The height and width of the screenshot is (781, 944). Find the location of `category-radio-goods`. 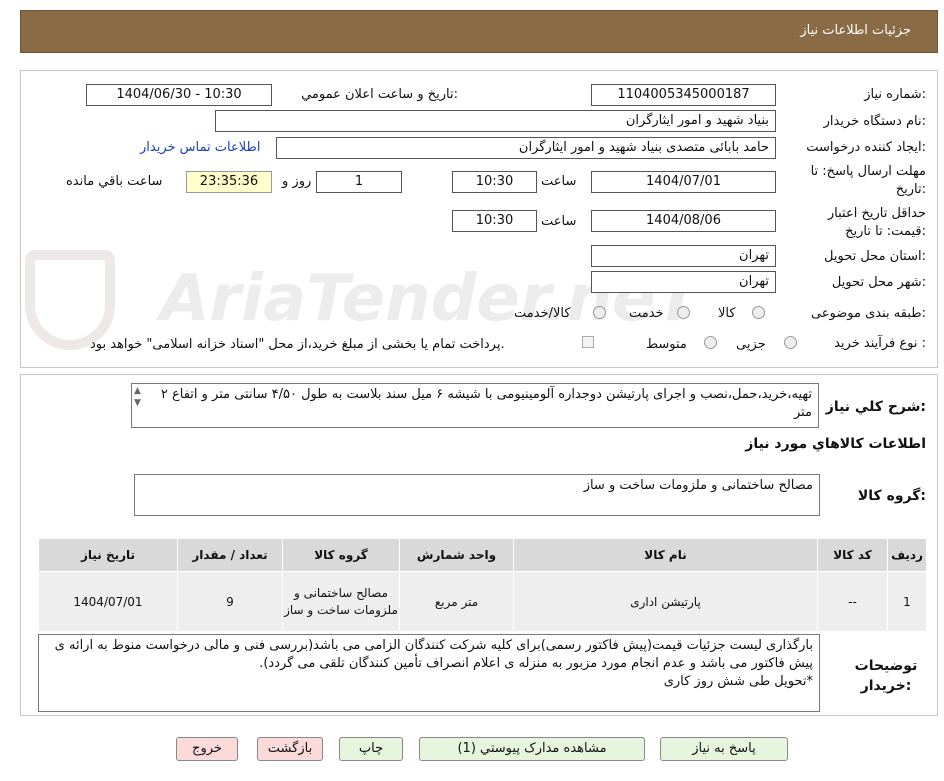

category-radio-goods is located at coordinates (758, 312).